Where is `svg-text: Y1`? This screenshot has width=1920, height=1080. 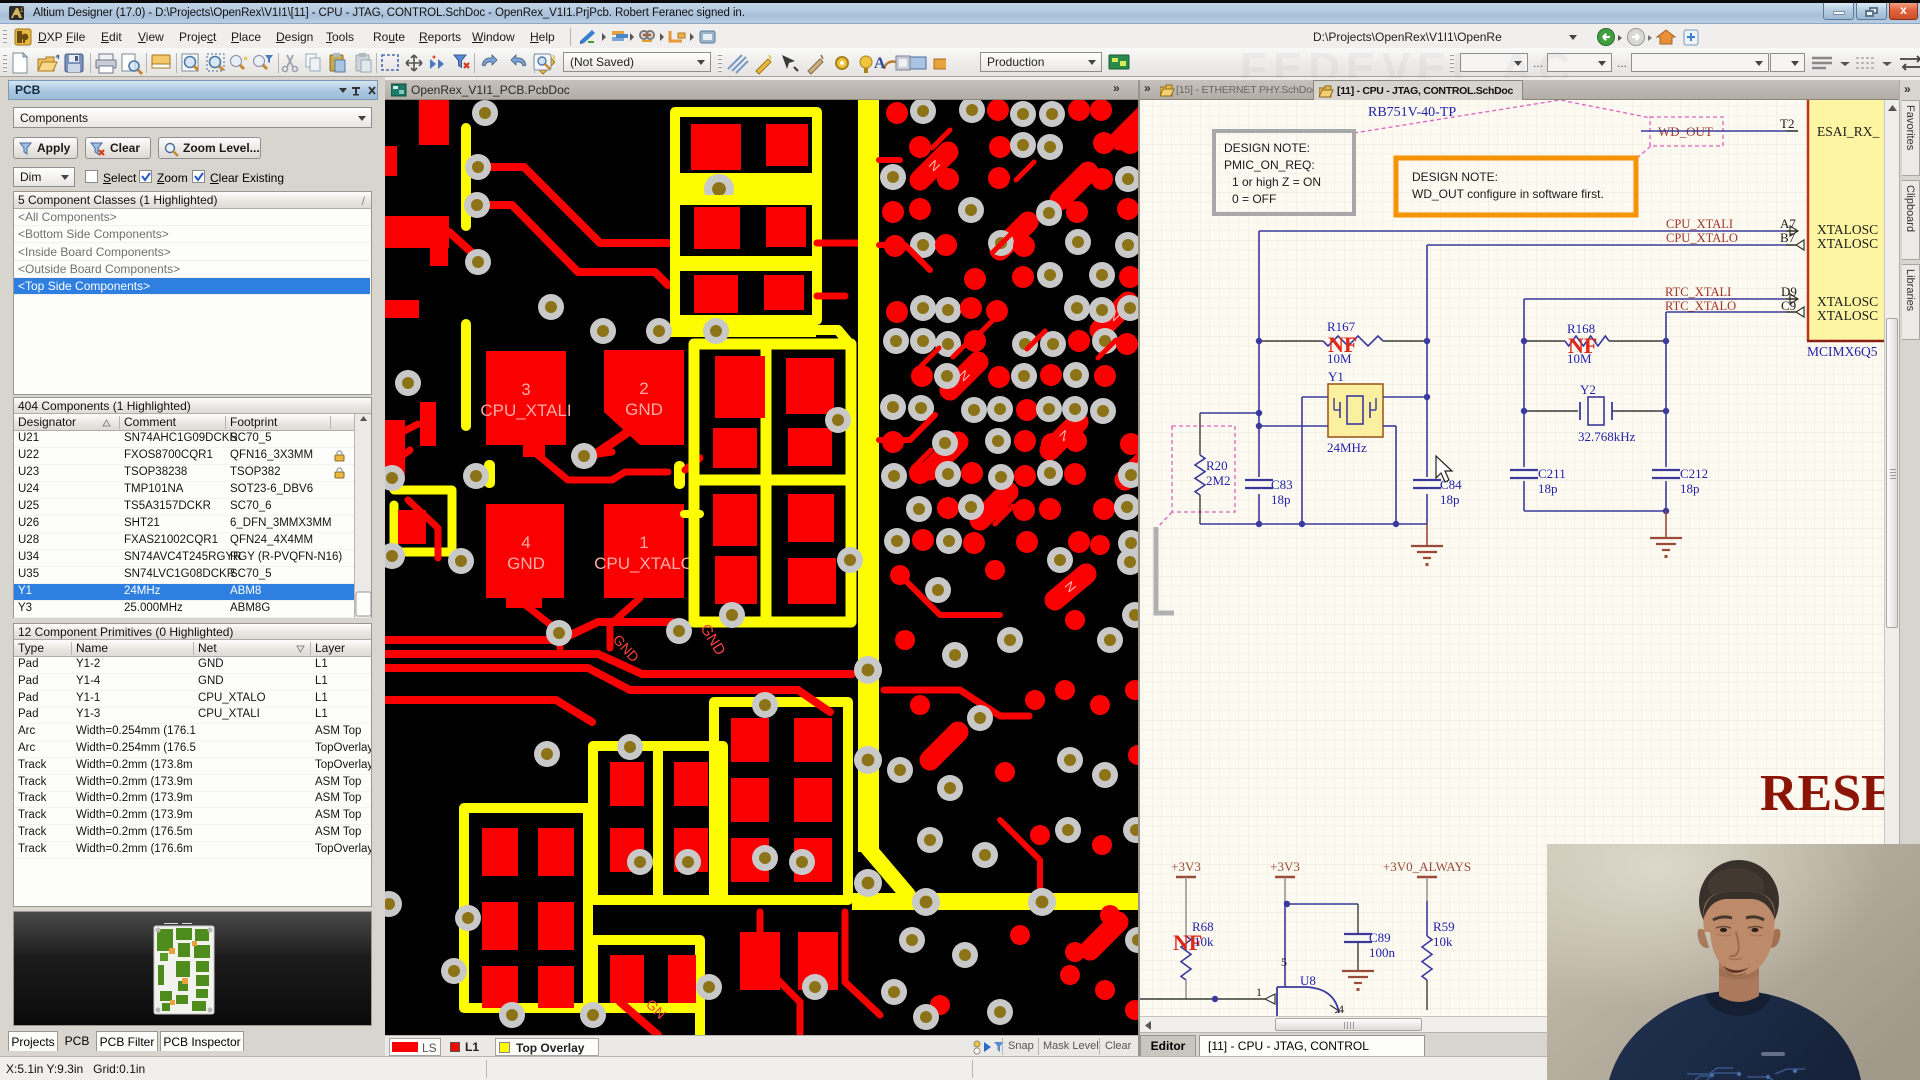 svg-text: Y1 is located at coordinates (1336, 376).